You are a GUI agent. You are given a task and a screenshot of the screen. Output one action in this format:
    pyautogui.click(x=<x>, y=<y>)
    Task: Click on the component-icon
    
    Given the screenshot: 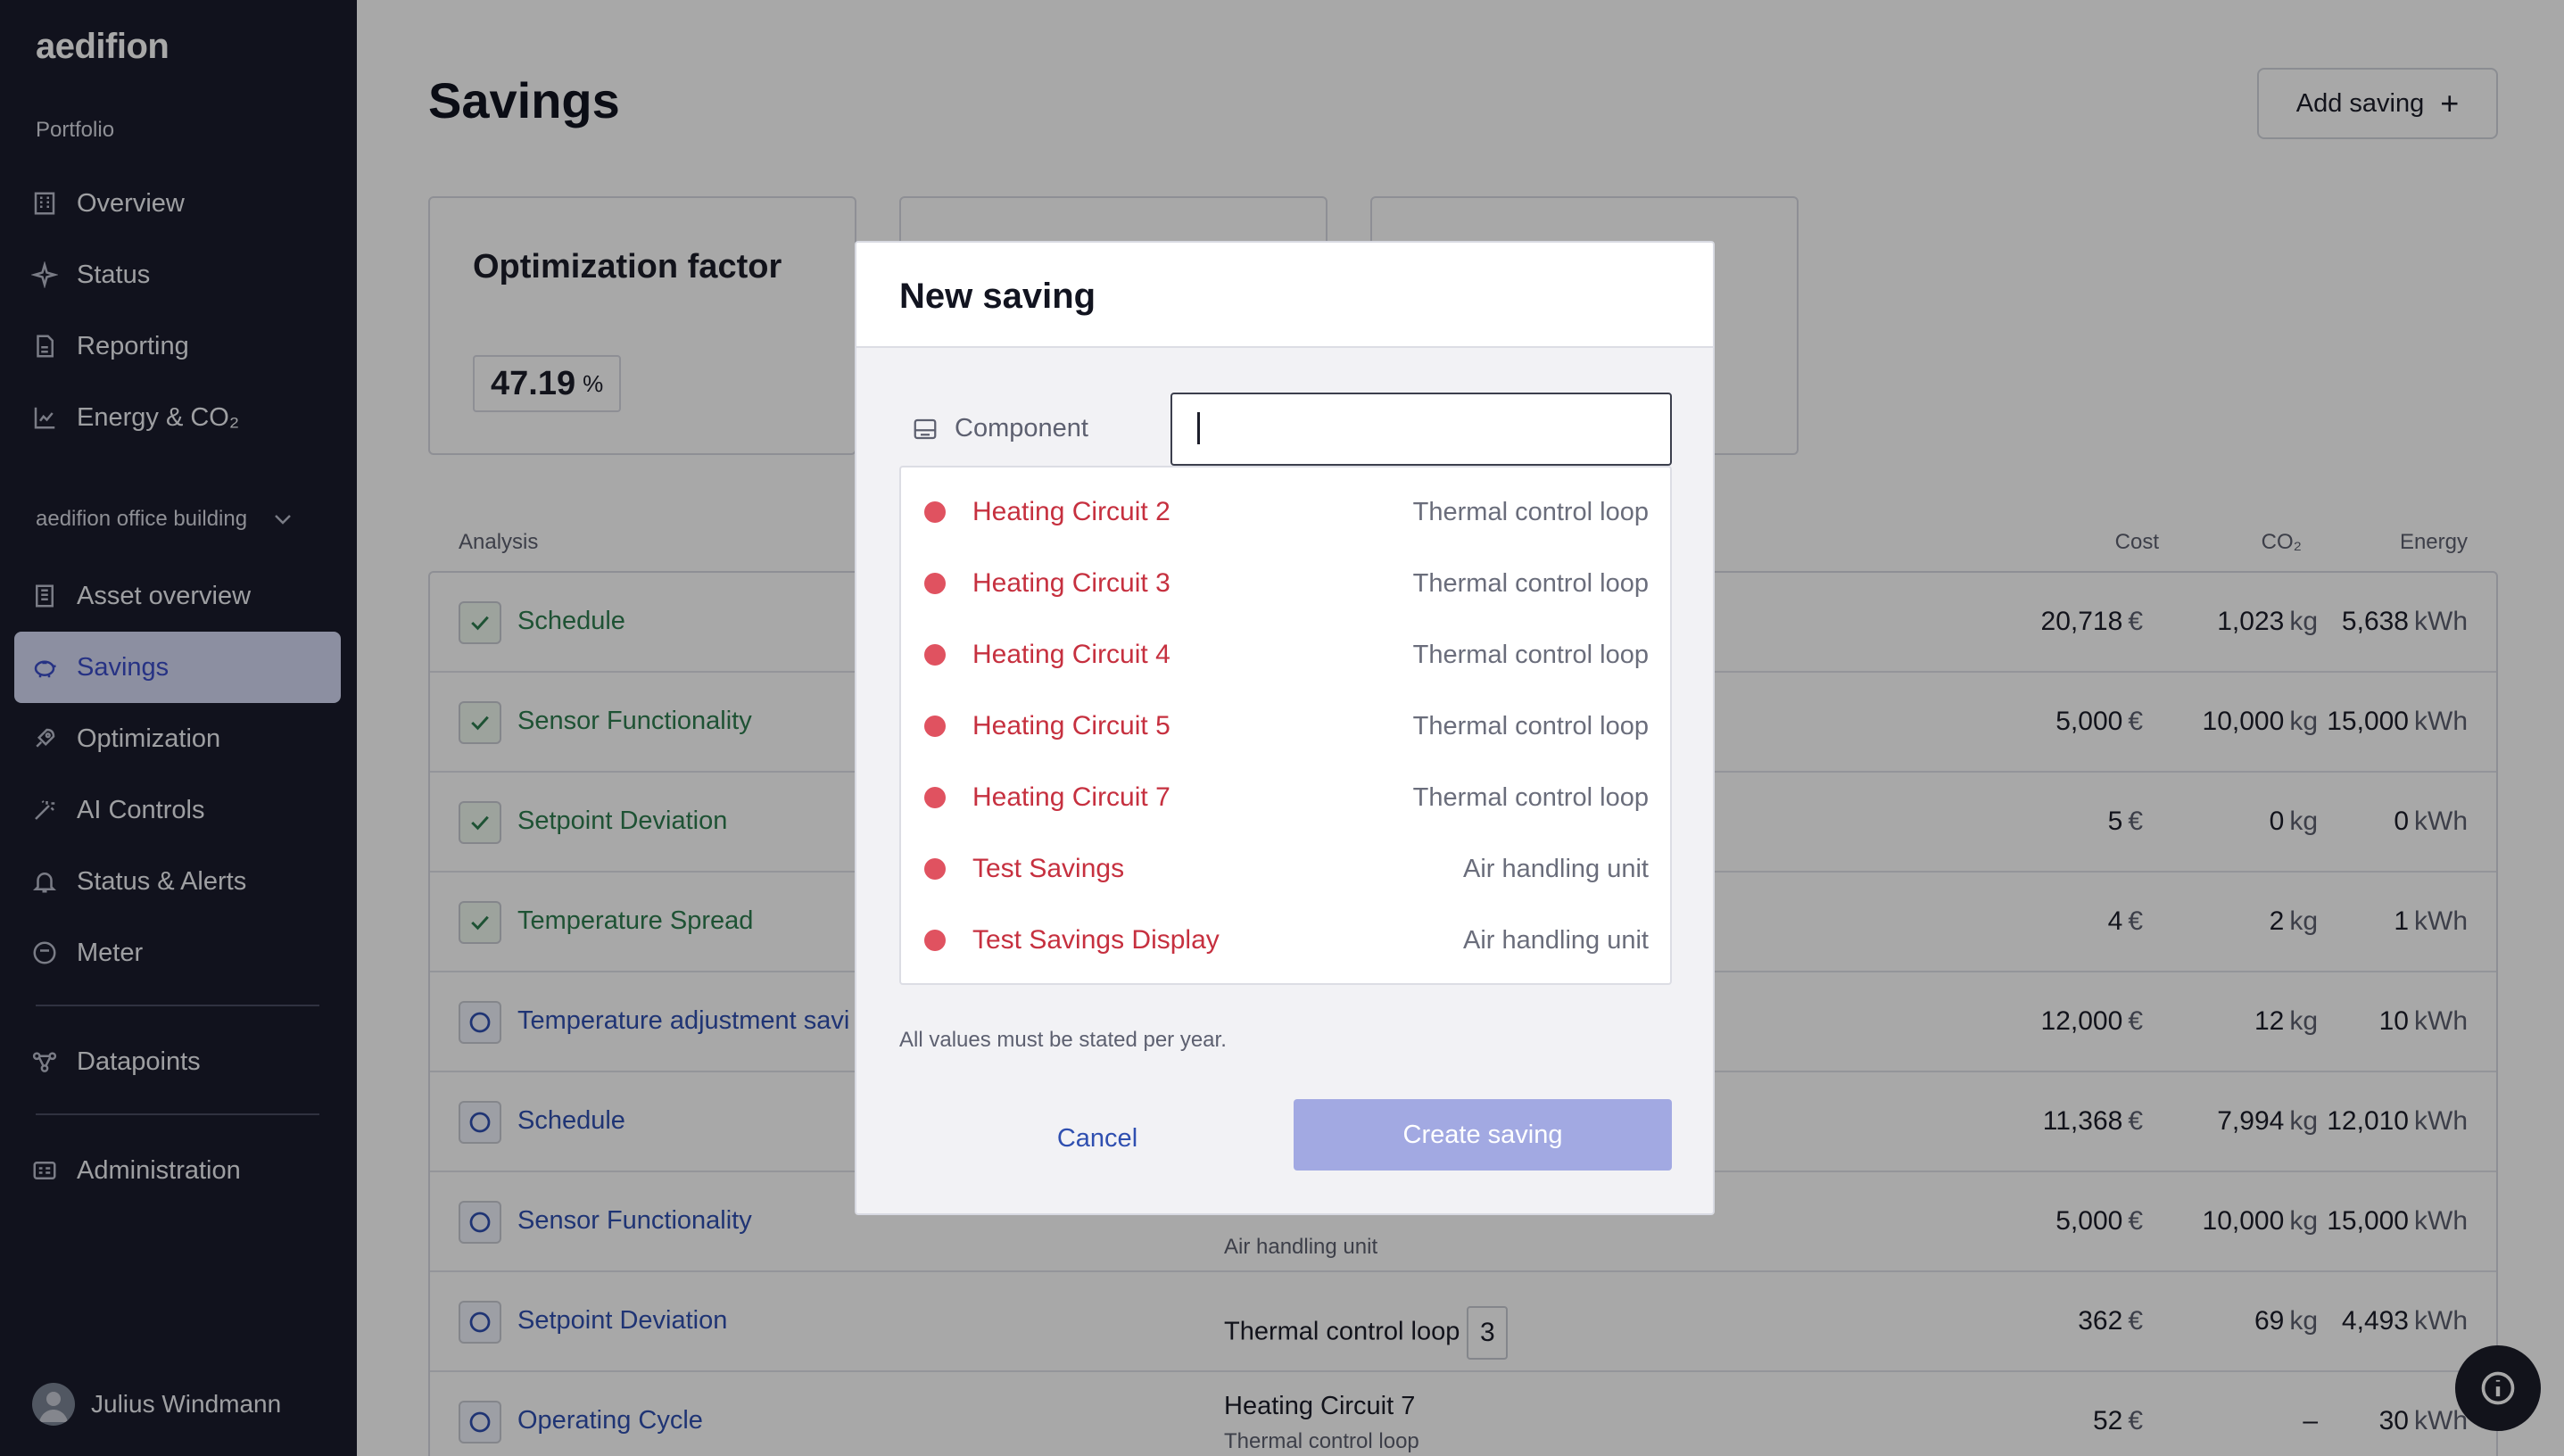 What is the action you would take?
    pyautogui.click(x=925, y=428)
    